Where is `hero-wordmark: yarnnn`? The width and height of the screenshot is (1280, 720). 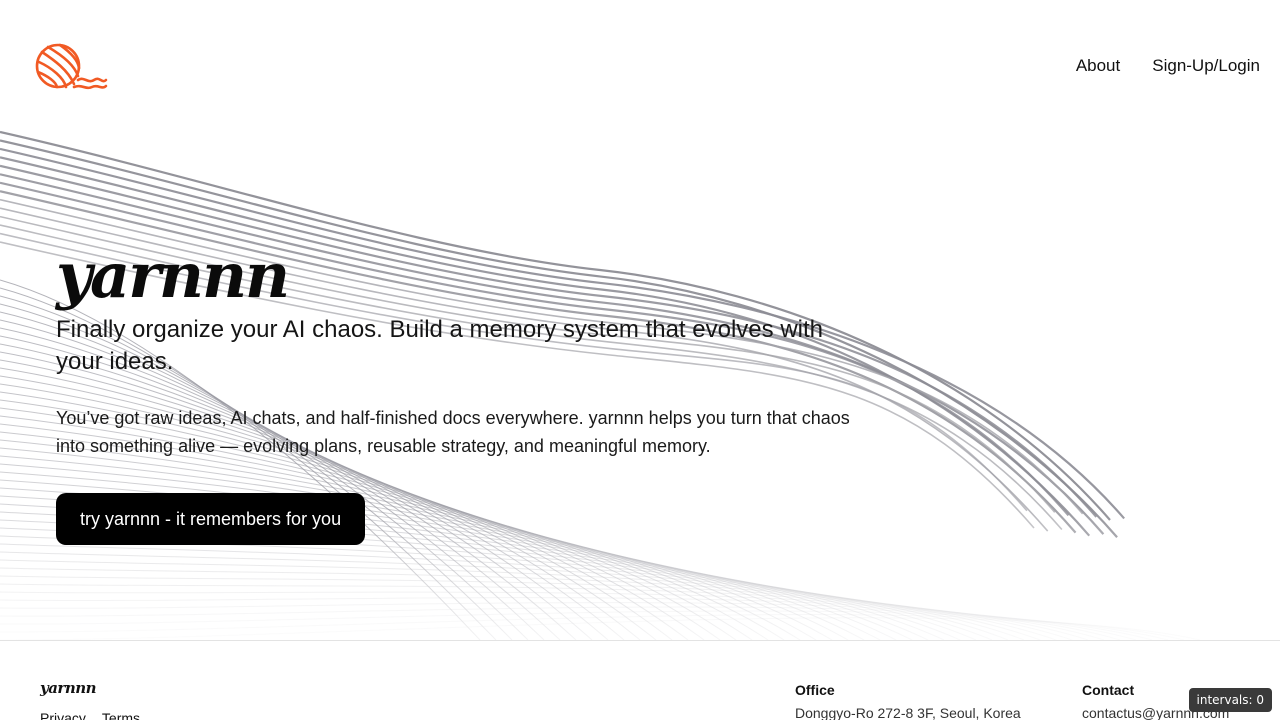 hero-wordmark: yarnnn is located at coordinates (173, 275).